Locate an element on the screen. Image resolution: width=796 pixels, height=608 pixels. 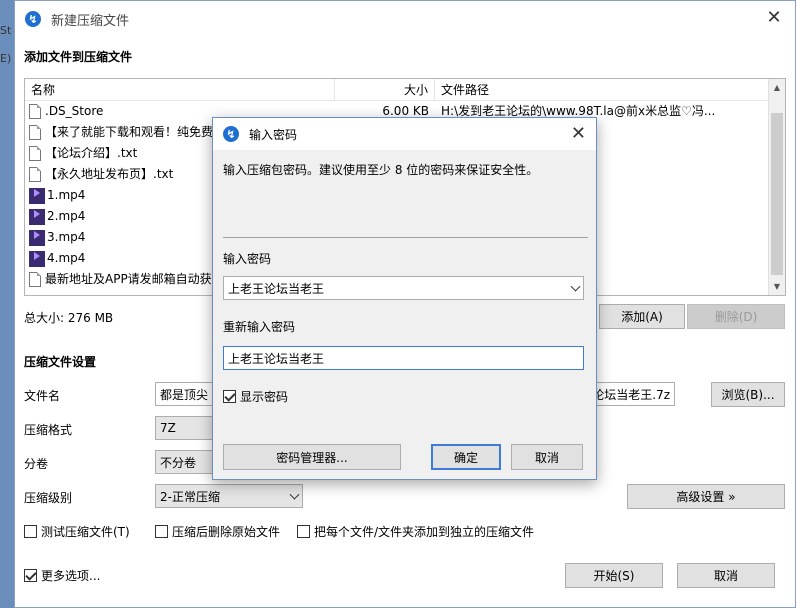
file-name: 【永久地址发布页】.txt is located at coordinates (109, 174).